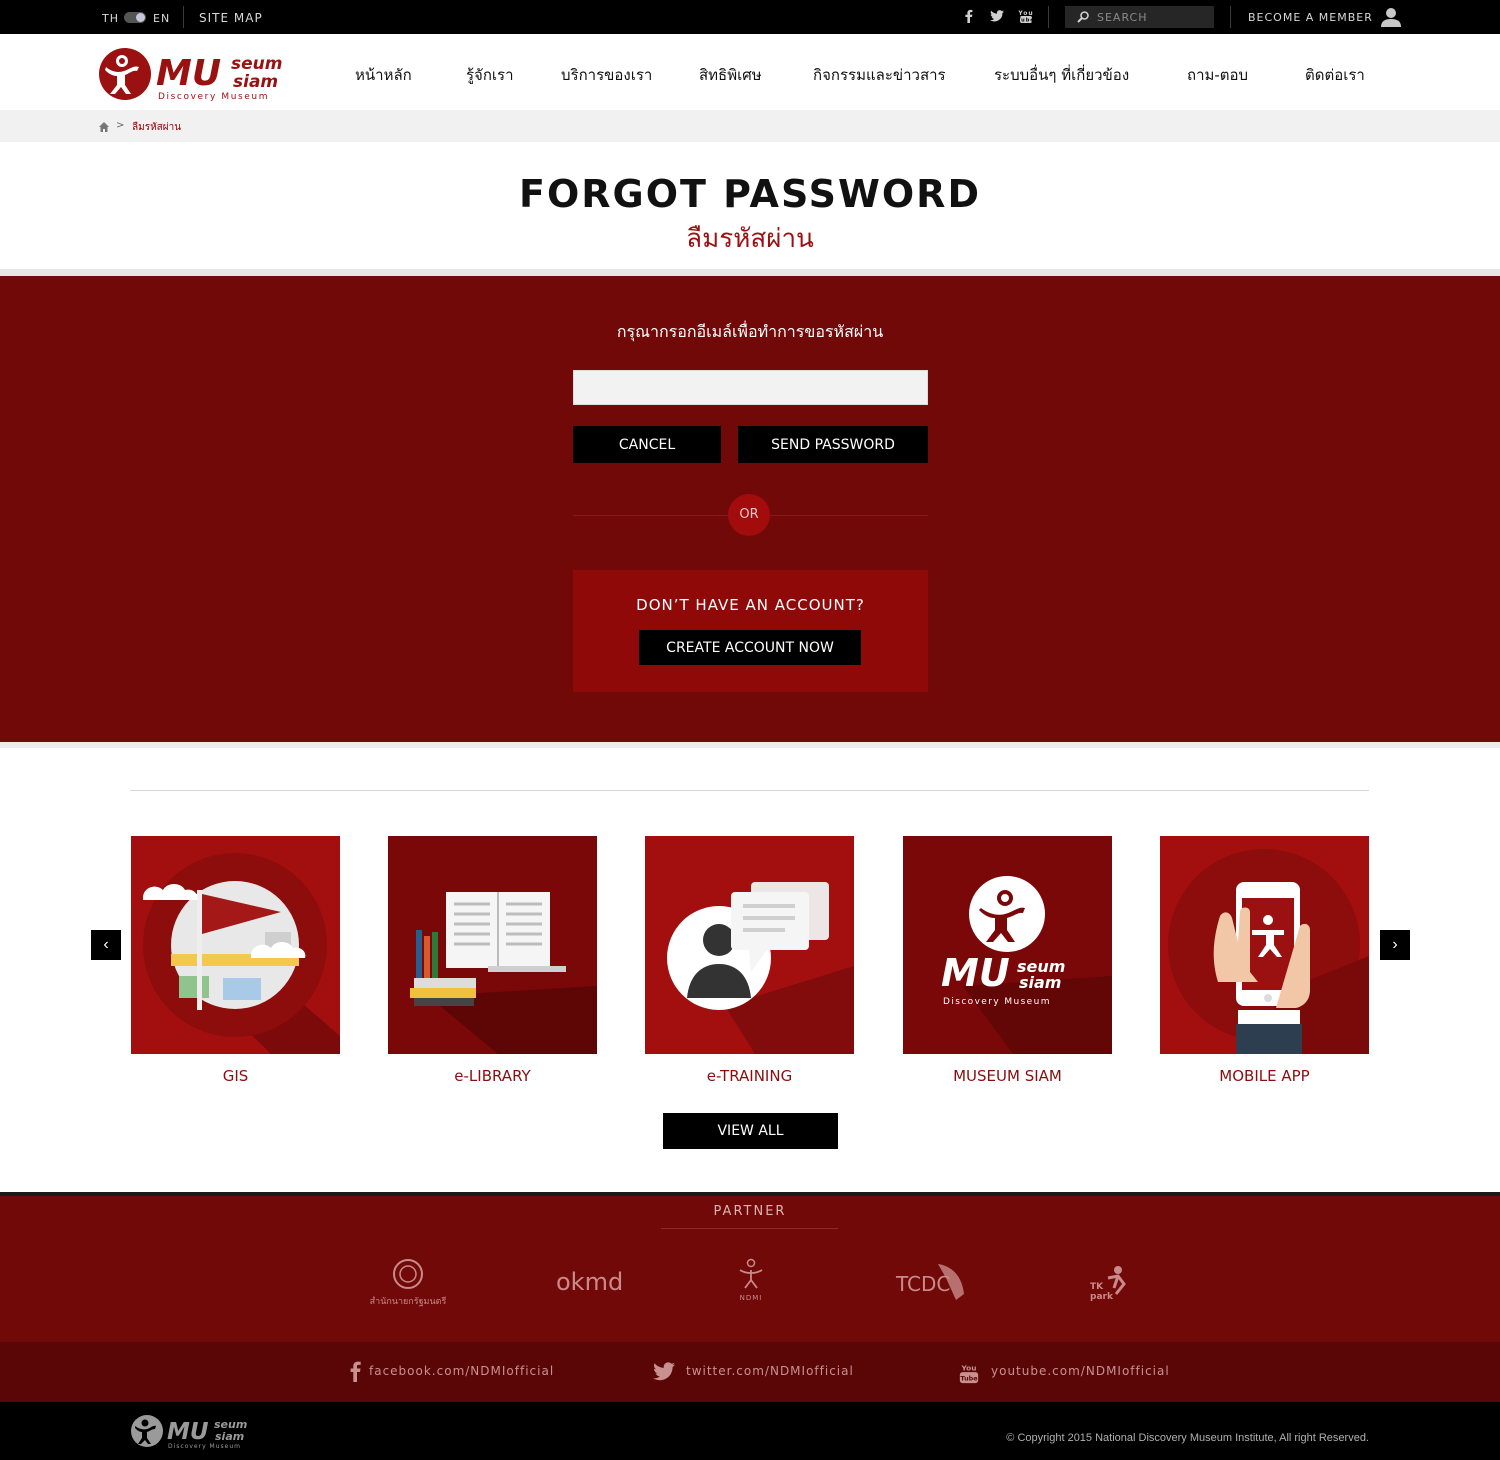  Describe the element at coordinates (408, 1283) in the screenshot. I see `office-of-prime-minister-logo: สำนักนายกรัฐมนตรี` at that location.